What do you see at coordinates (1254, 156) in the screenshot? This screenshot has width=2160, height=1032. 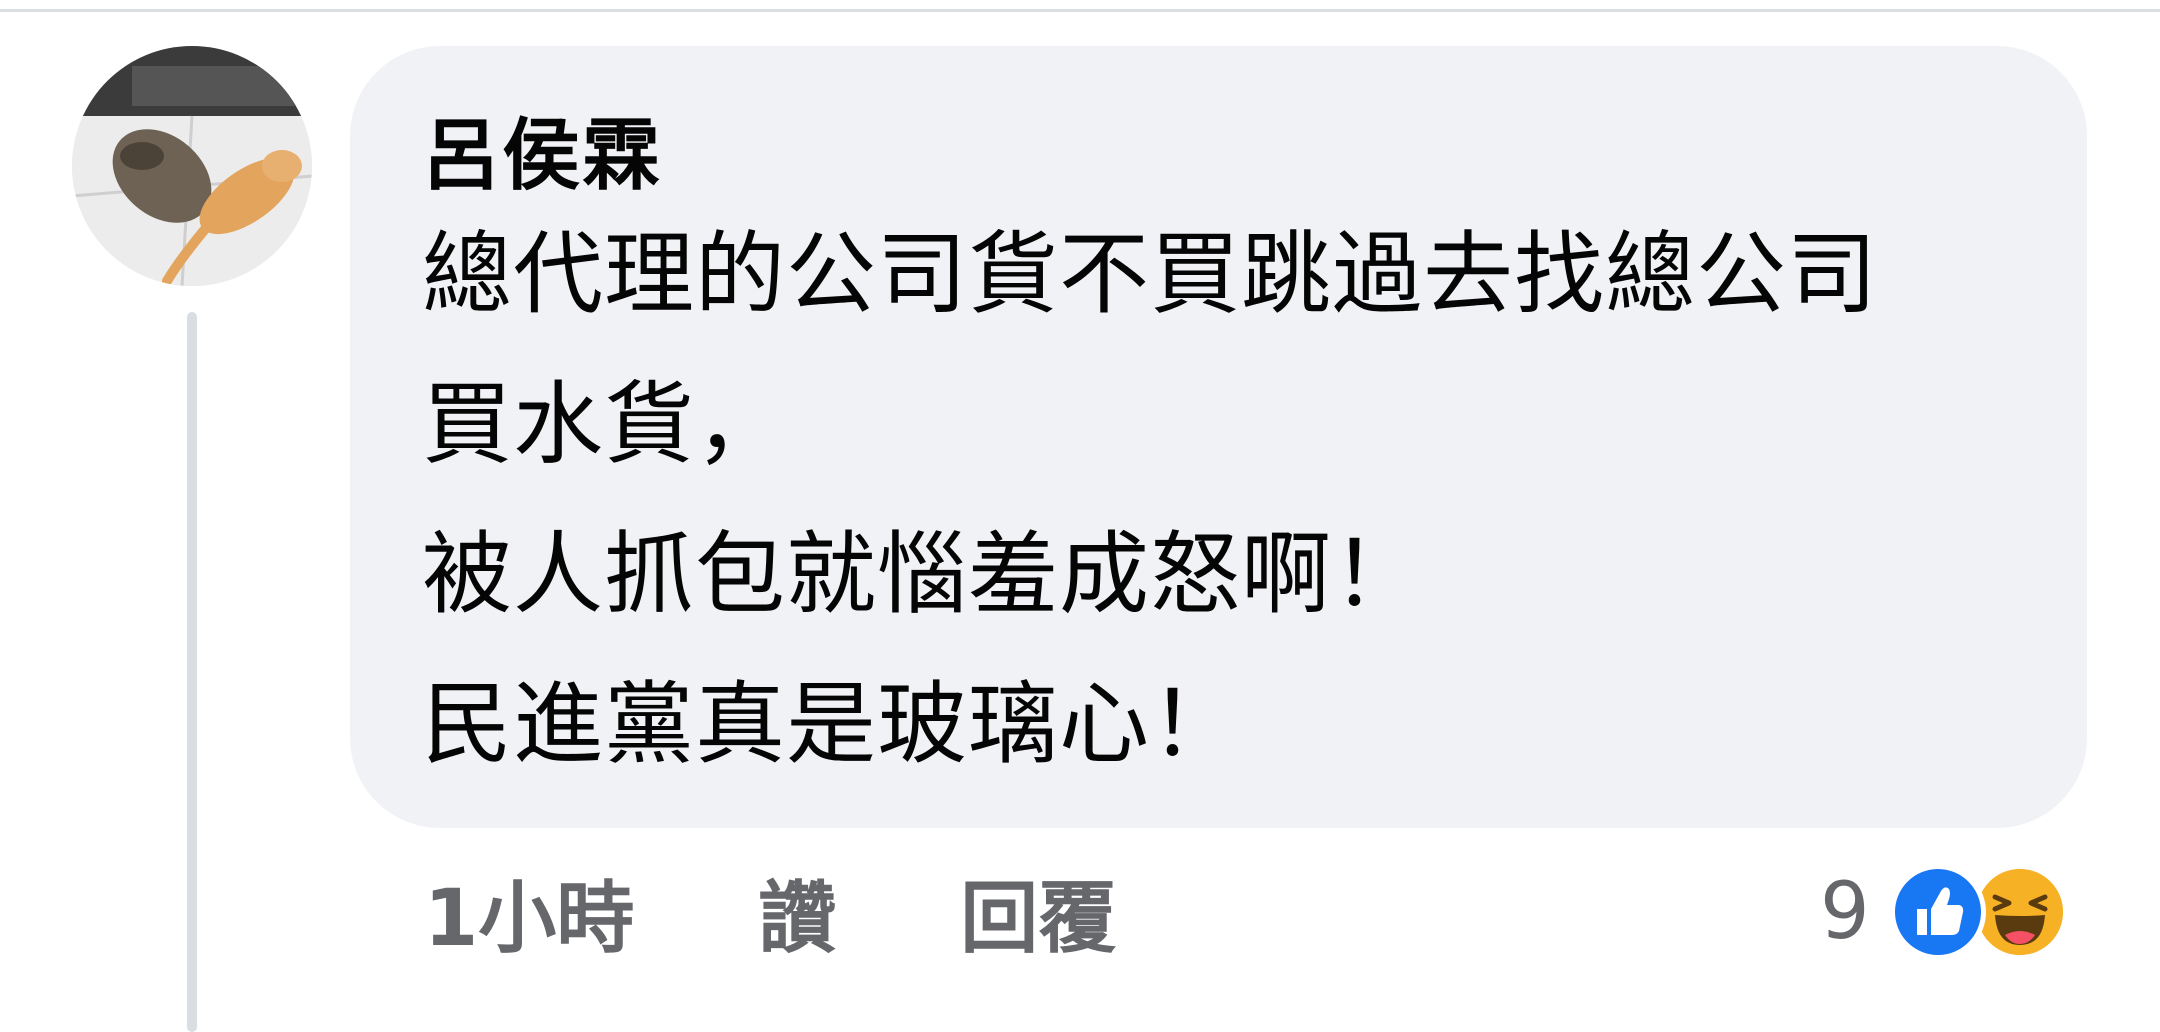 I see `comment-author: 呂侯霖` at bounding box center [1254, 156].